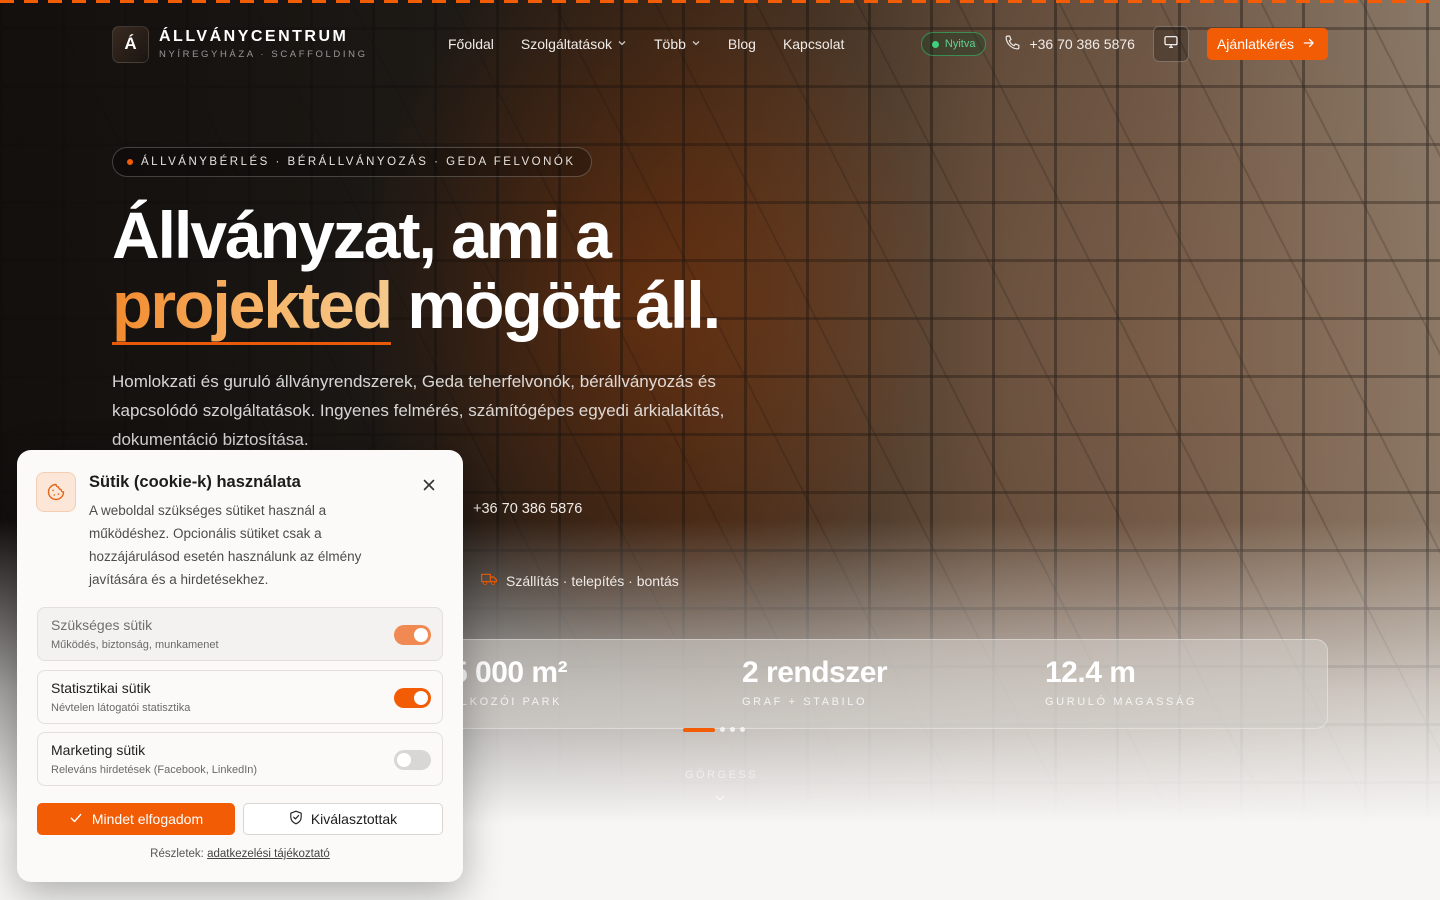  Describe the element at coordinates (960, 44) in the screenshot. I see `status-label: Nyitva` at that location.